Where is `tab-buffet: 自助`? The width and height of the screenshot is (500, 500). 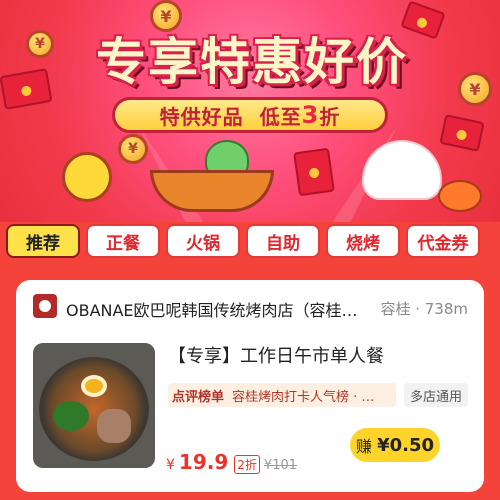
tab-buffet: 自助 is located at coordinates (283, 241).